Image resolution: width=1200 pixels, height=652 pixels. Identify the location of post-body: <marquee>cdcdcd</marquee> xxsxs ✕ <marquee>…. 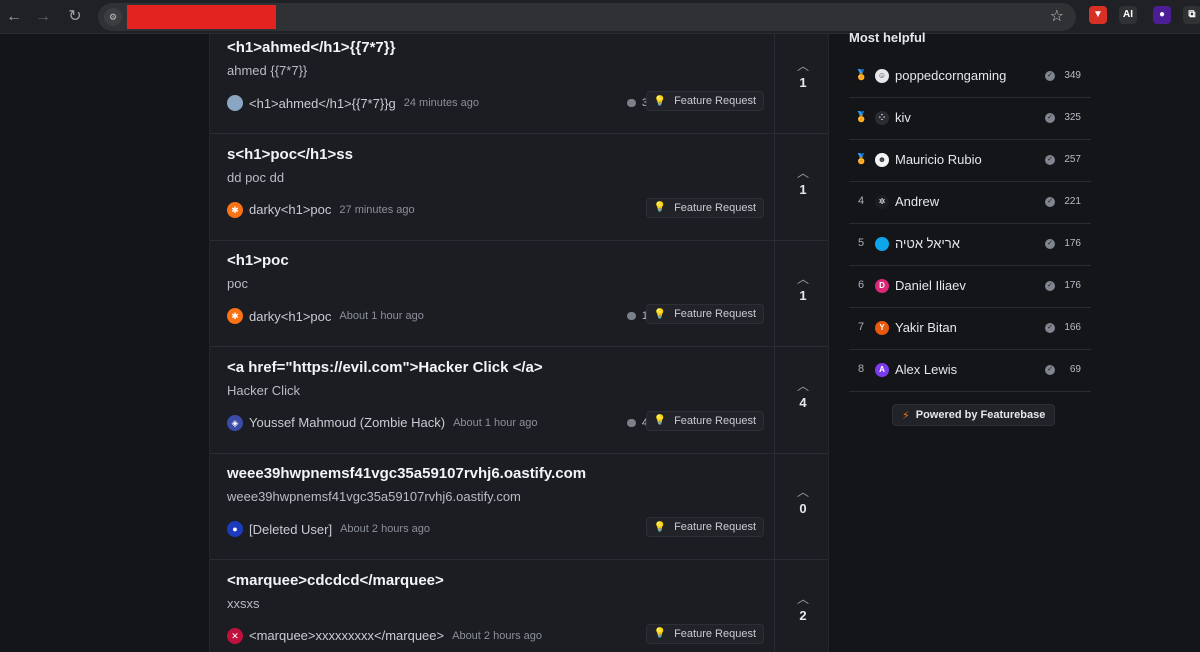
(492, 606).